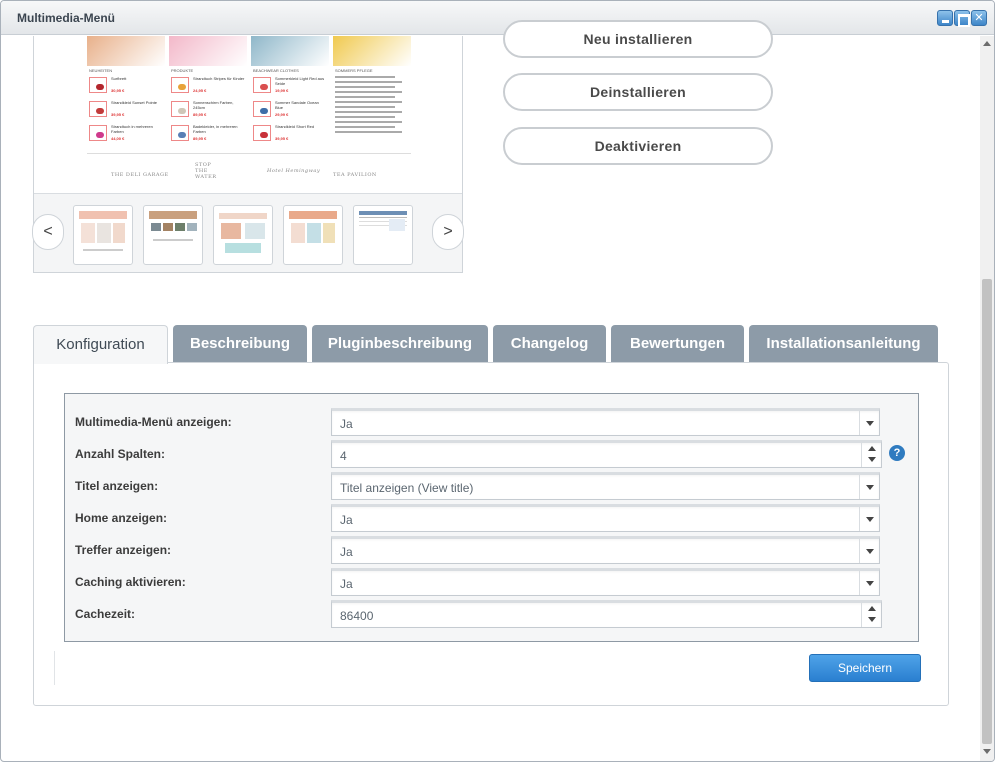  I want to click on close-icon: ✕, so click(979, 18).